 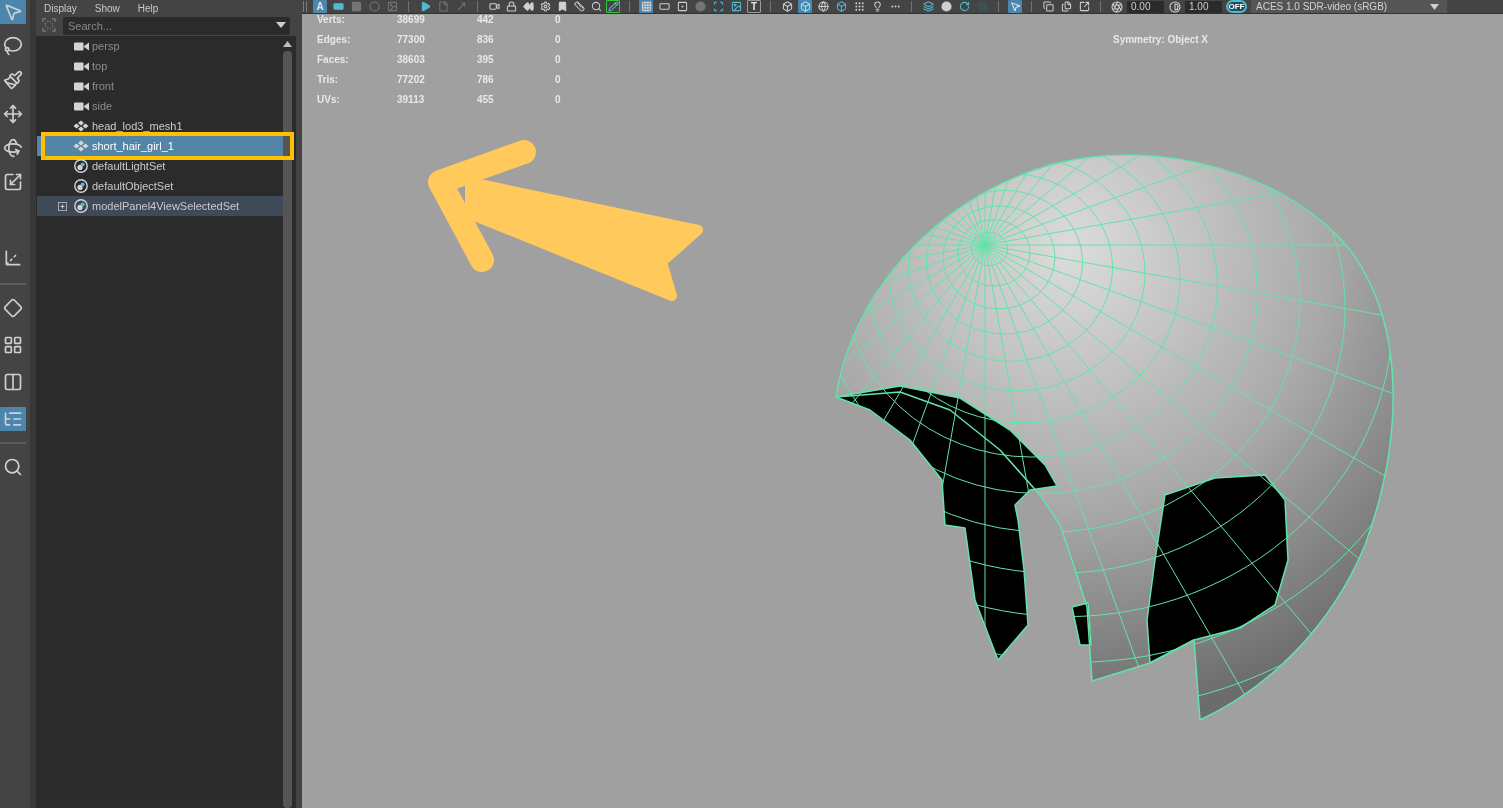 What do you see at coordinates (160, 86) in the screenshot?
I see `outliner-item: front` at bounding box center [160, 86].